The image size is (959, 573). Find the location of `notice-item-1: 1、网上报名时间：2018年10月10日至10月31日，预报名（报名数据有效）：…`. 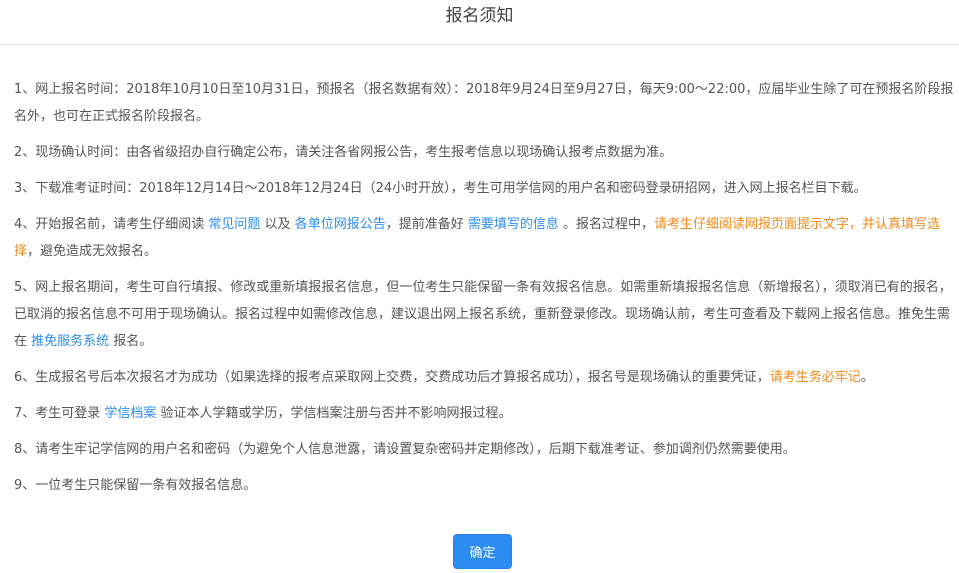

notice-item-1: 1、网上报名时间：2018年10月10日至10月31日，预报名（报名数据有效）：… is located at coordinates (484, 103).